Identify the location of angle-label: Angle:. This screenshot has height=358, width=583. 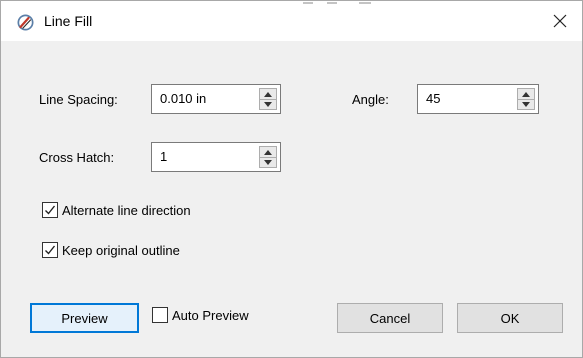
(370, 99).